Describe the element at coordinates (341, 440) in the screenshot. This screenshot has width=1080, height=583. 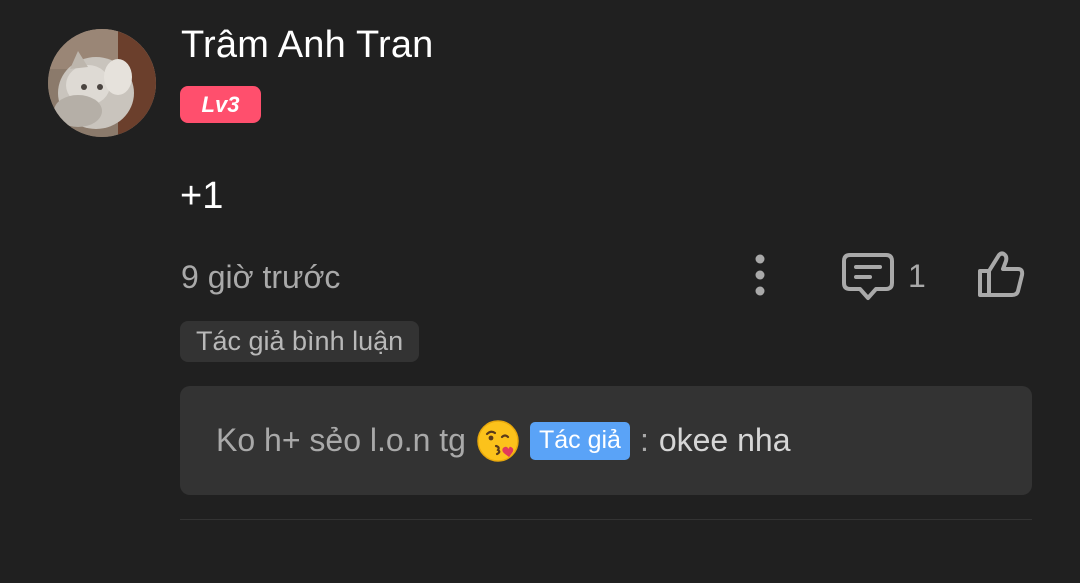
I see `reply-quoted-text: Ko h+ sẻo l.o.n tg` at that location.